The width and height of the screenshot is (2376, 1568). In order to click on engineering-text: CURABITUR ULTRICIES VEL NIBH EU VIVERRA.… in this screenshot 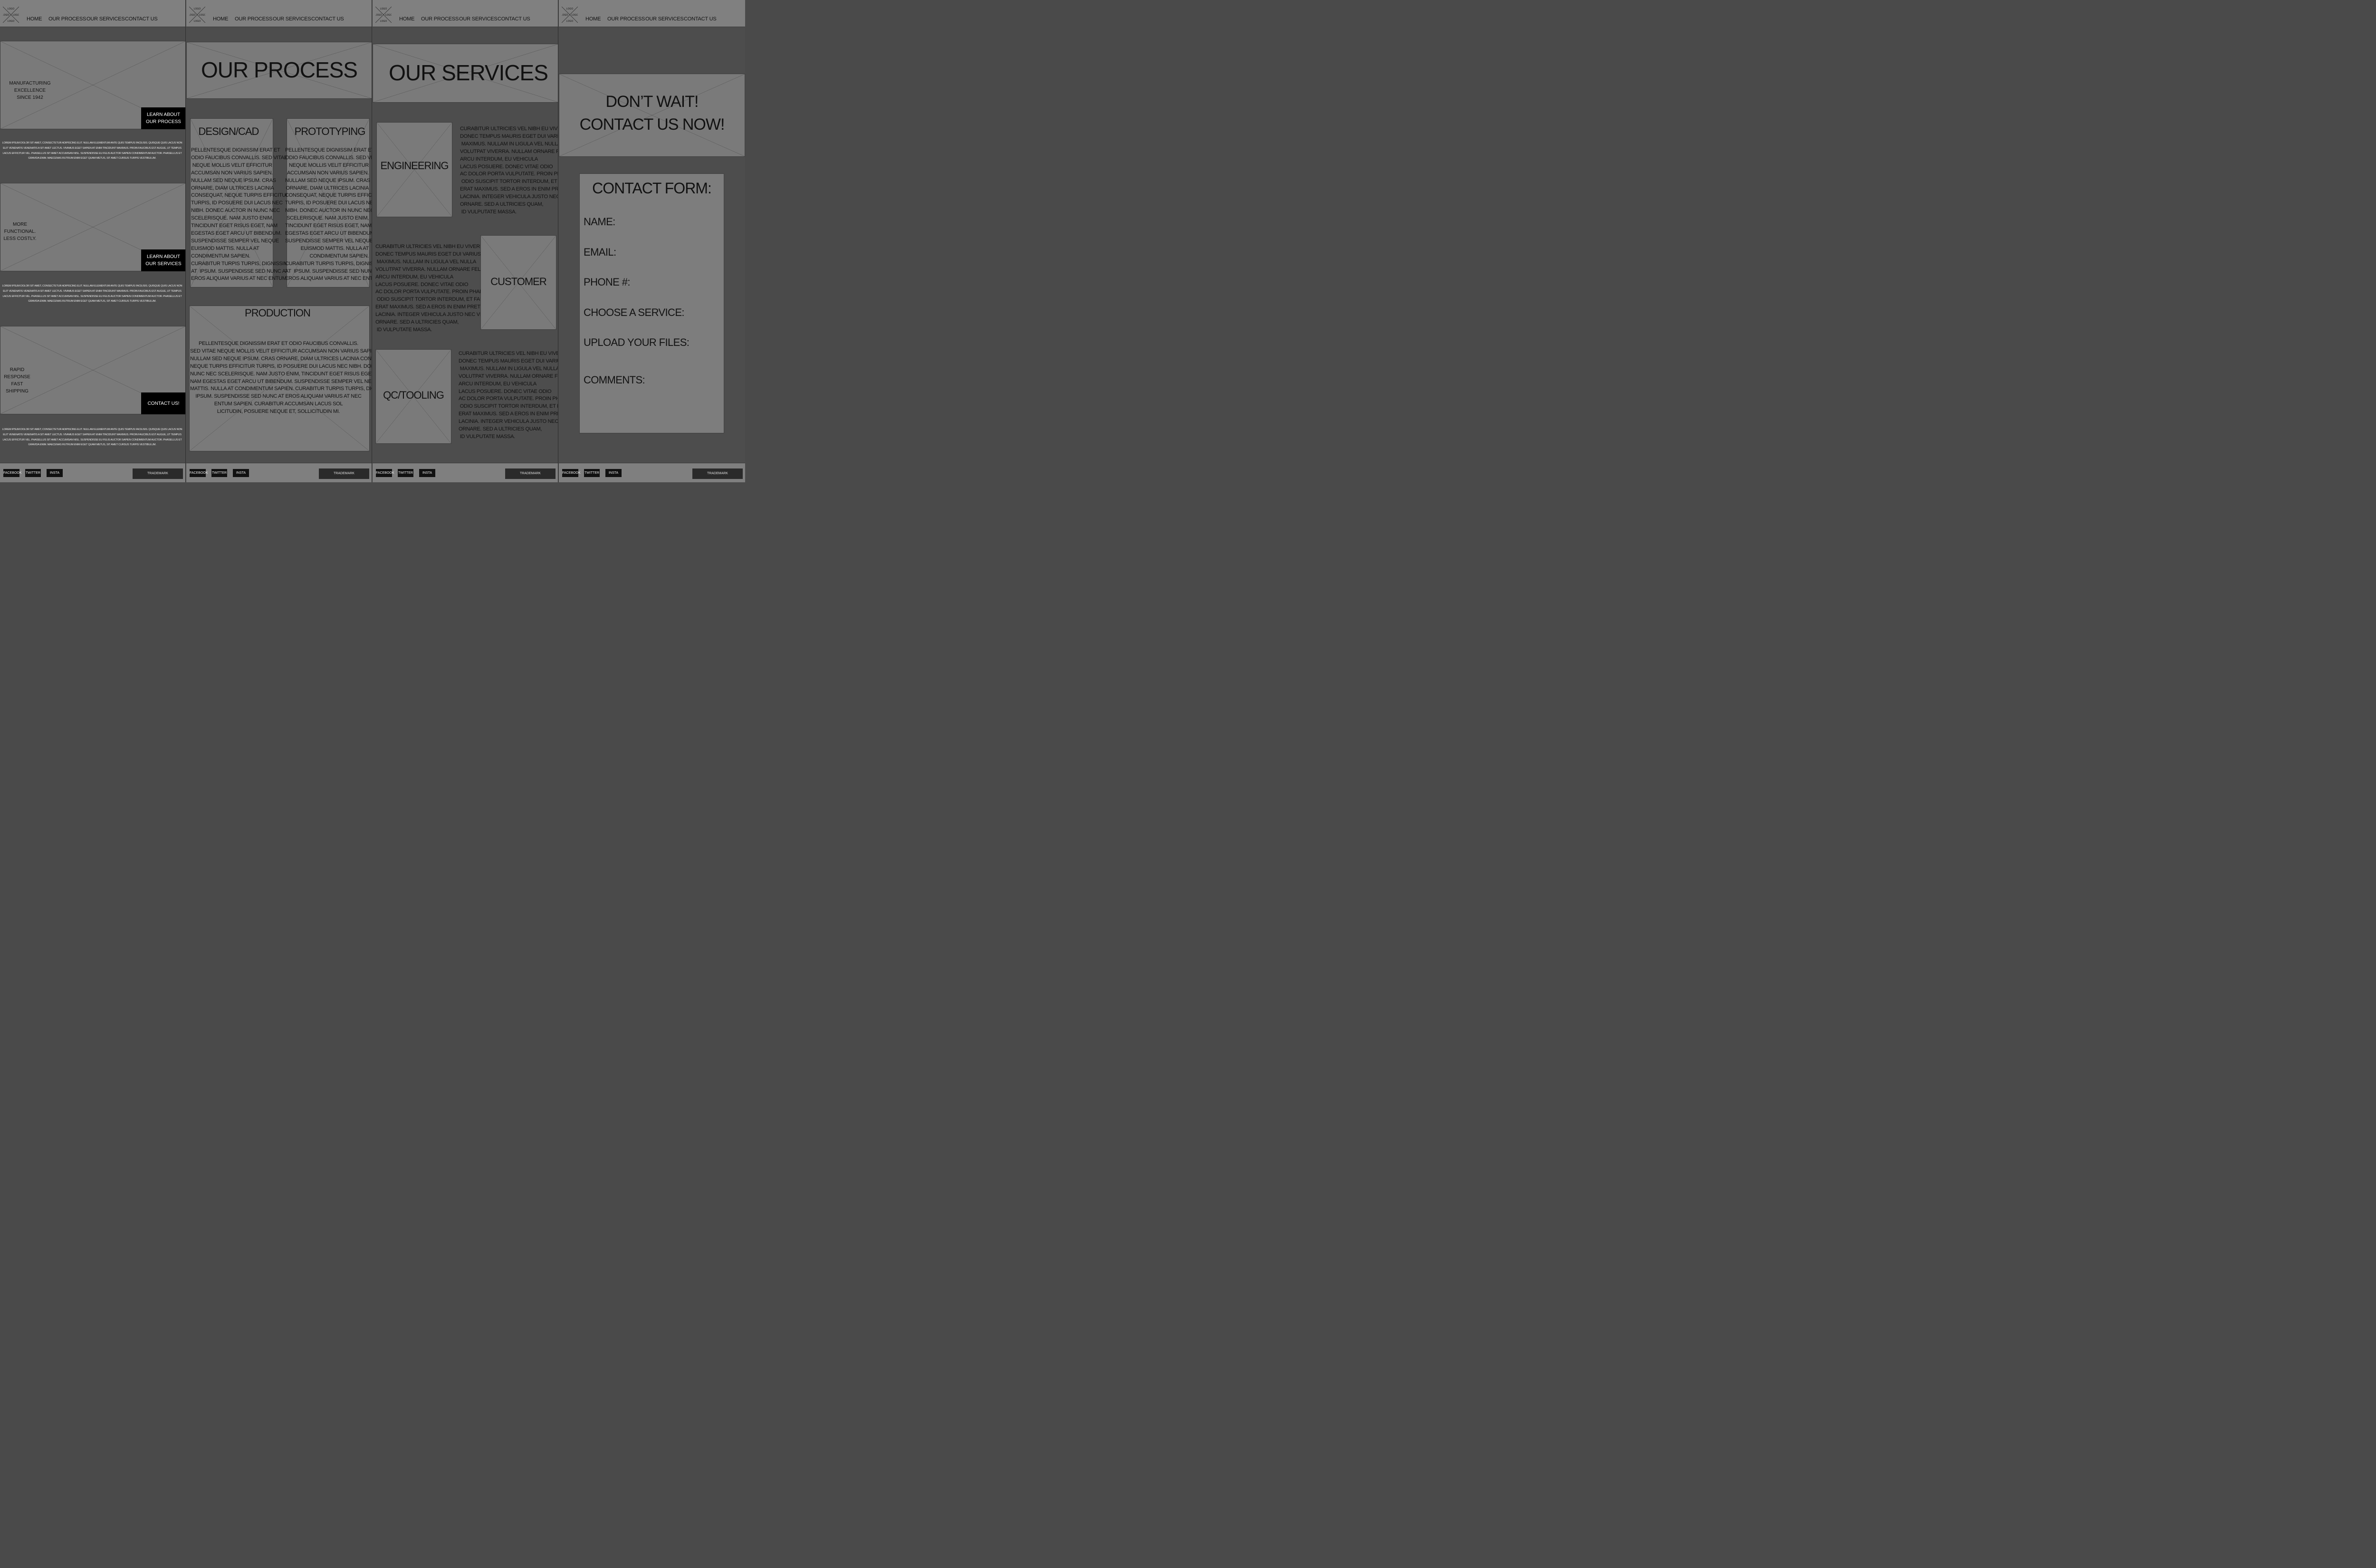, I will do `click(509, 171)`.